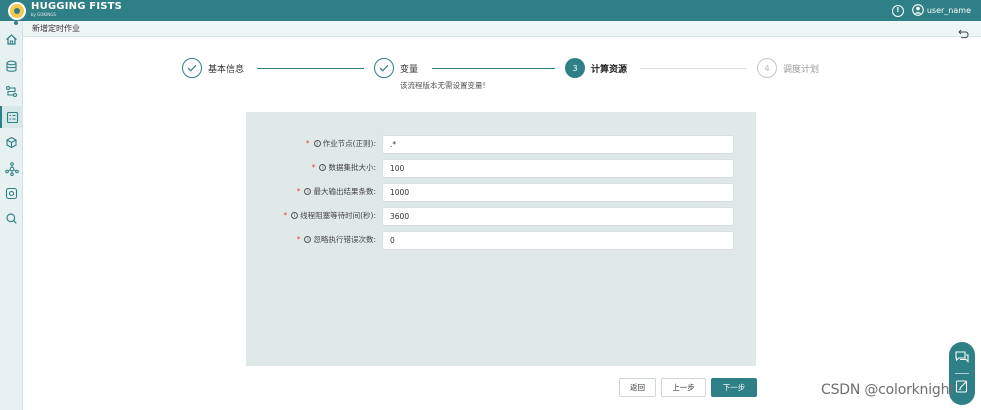  I want to click on ignore-errors-input, so click(558, 240).